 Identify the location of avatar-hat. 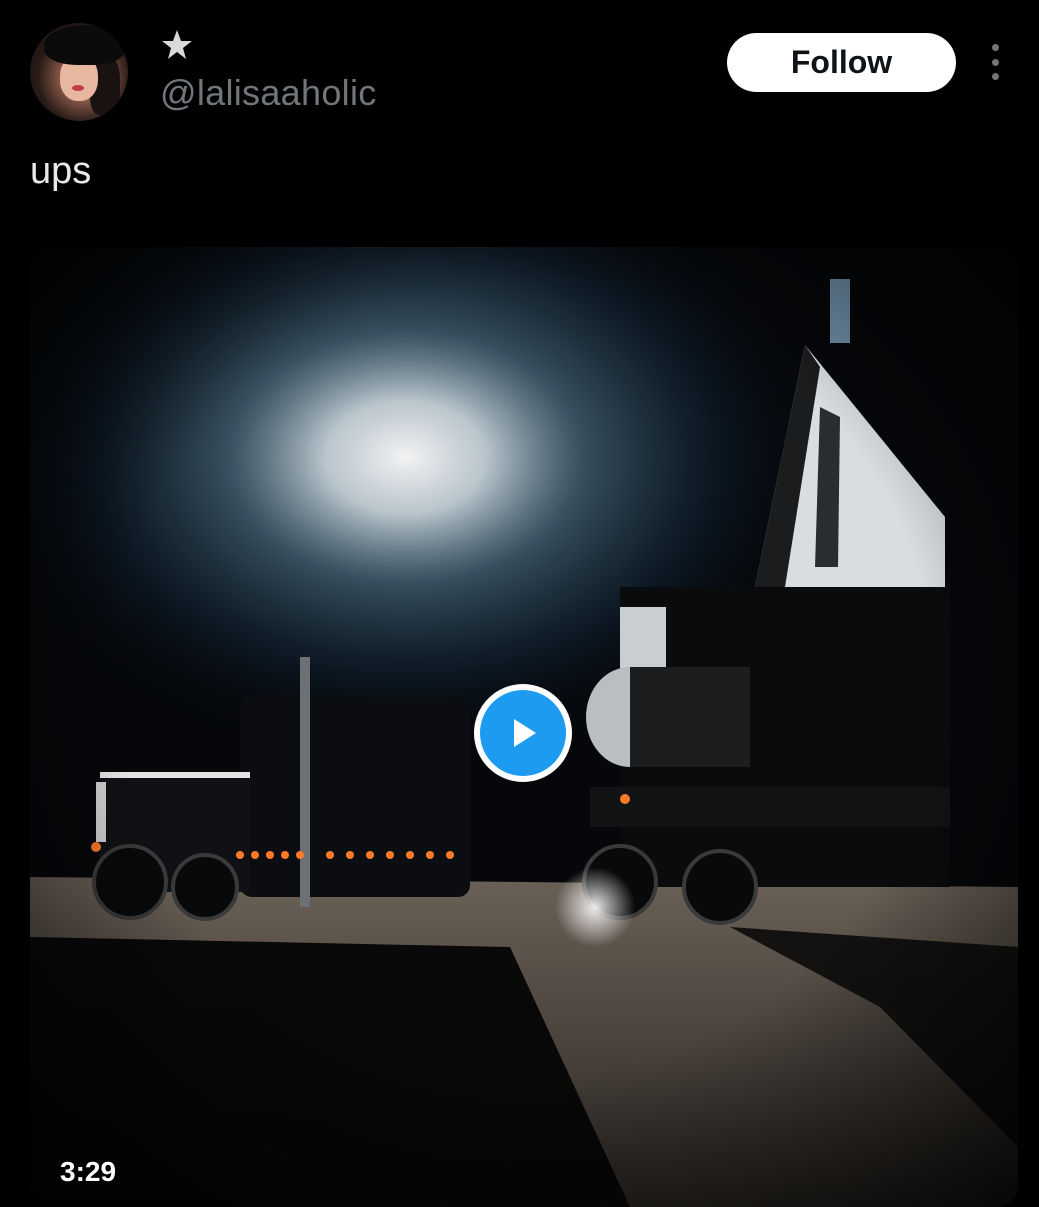
(85, 45).